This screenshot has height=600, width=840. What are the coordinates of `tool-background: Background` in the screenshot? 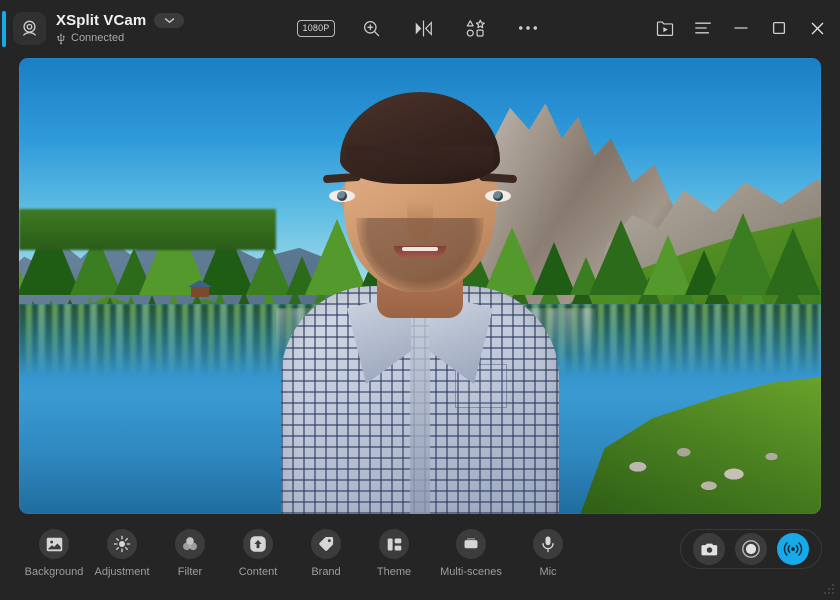 It's located at (54, 553).